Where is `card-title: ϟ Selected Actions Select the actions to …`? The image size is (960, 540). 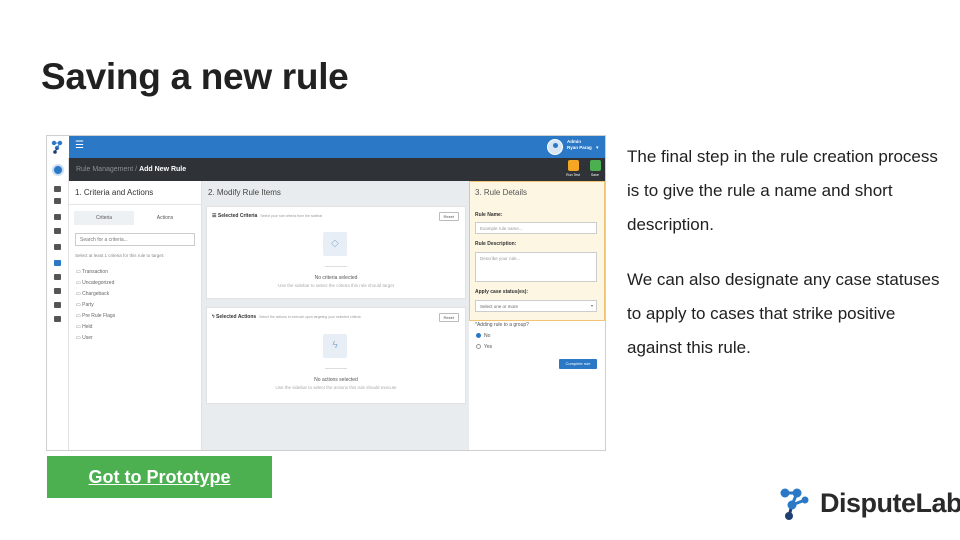
card-title: ϟ Selected Actions Select the actions to … is located at coordinates (286, 317).